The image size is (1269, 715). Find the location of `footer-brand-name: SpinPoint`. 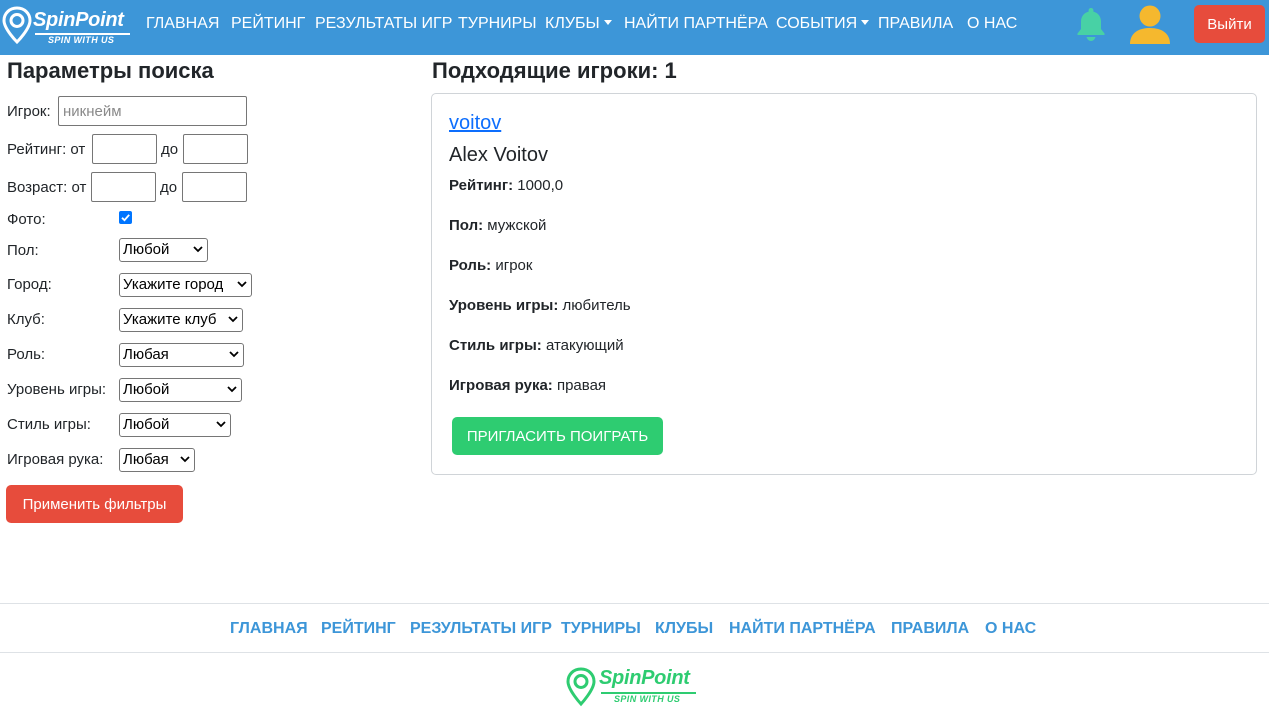

footer-brand-name: SpinPoint is located at coordinates (644, 678).